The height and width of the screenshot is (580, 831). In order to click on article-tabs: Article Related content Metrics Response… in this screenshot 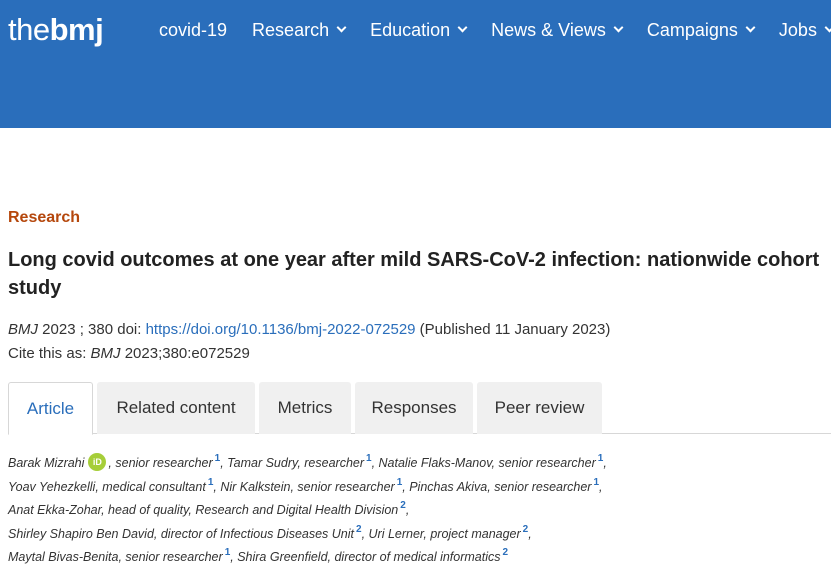, I will do `click(419, 408)`.